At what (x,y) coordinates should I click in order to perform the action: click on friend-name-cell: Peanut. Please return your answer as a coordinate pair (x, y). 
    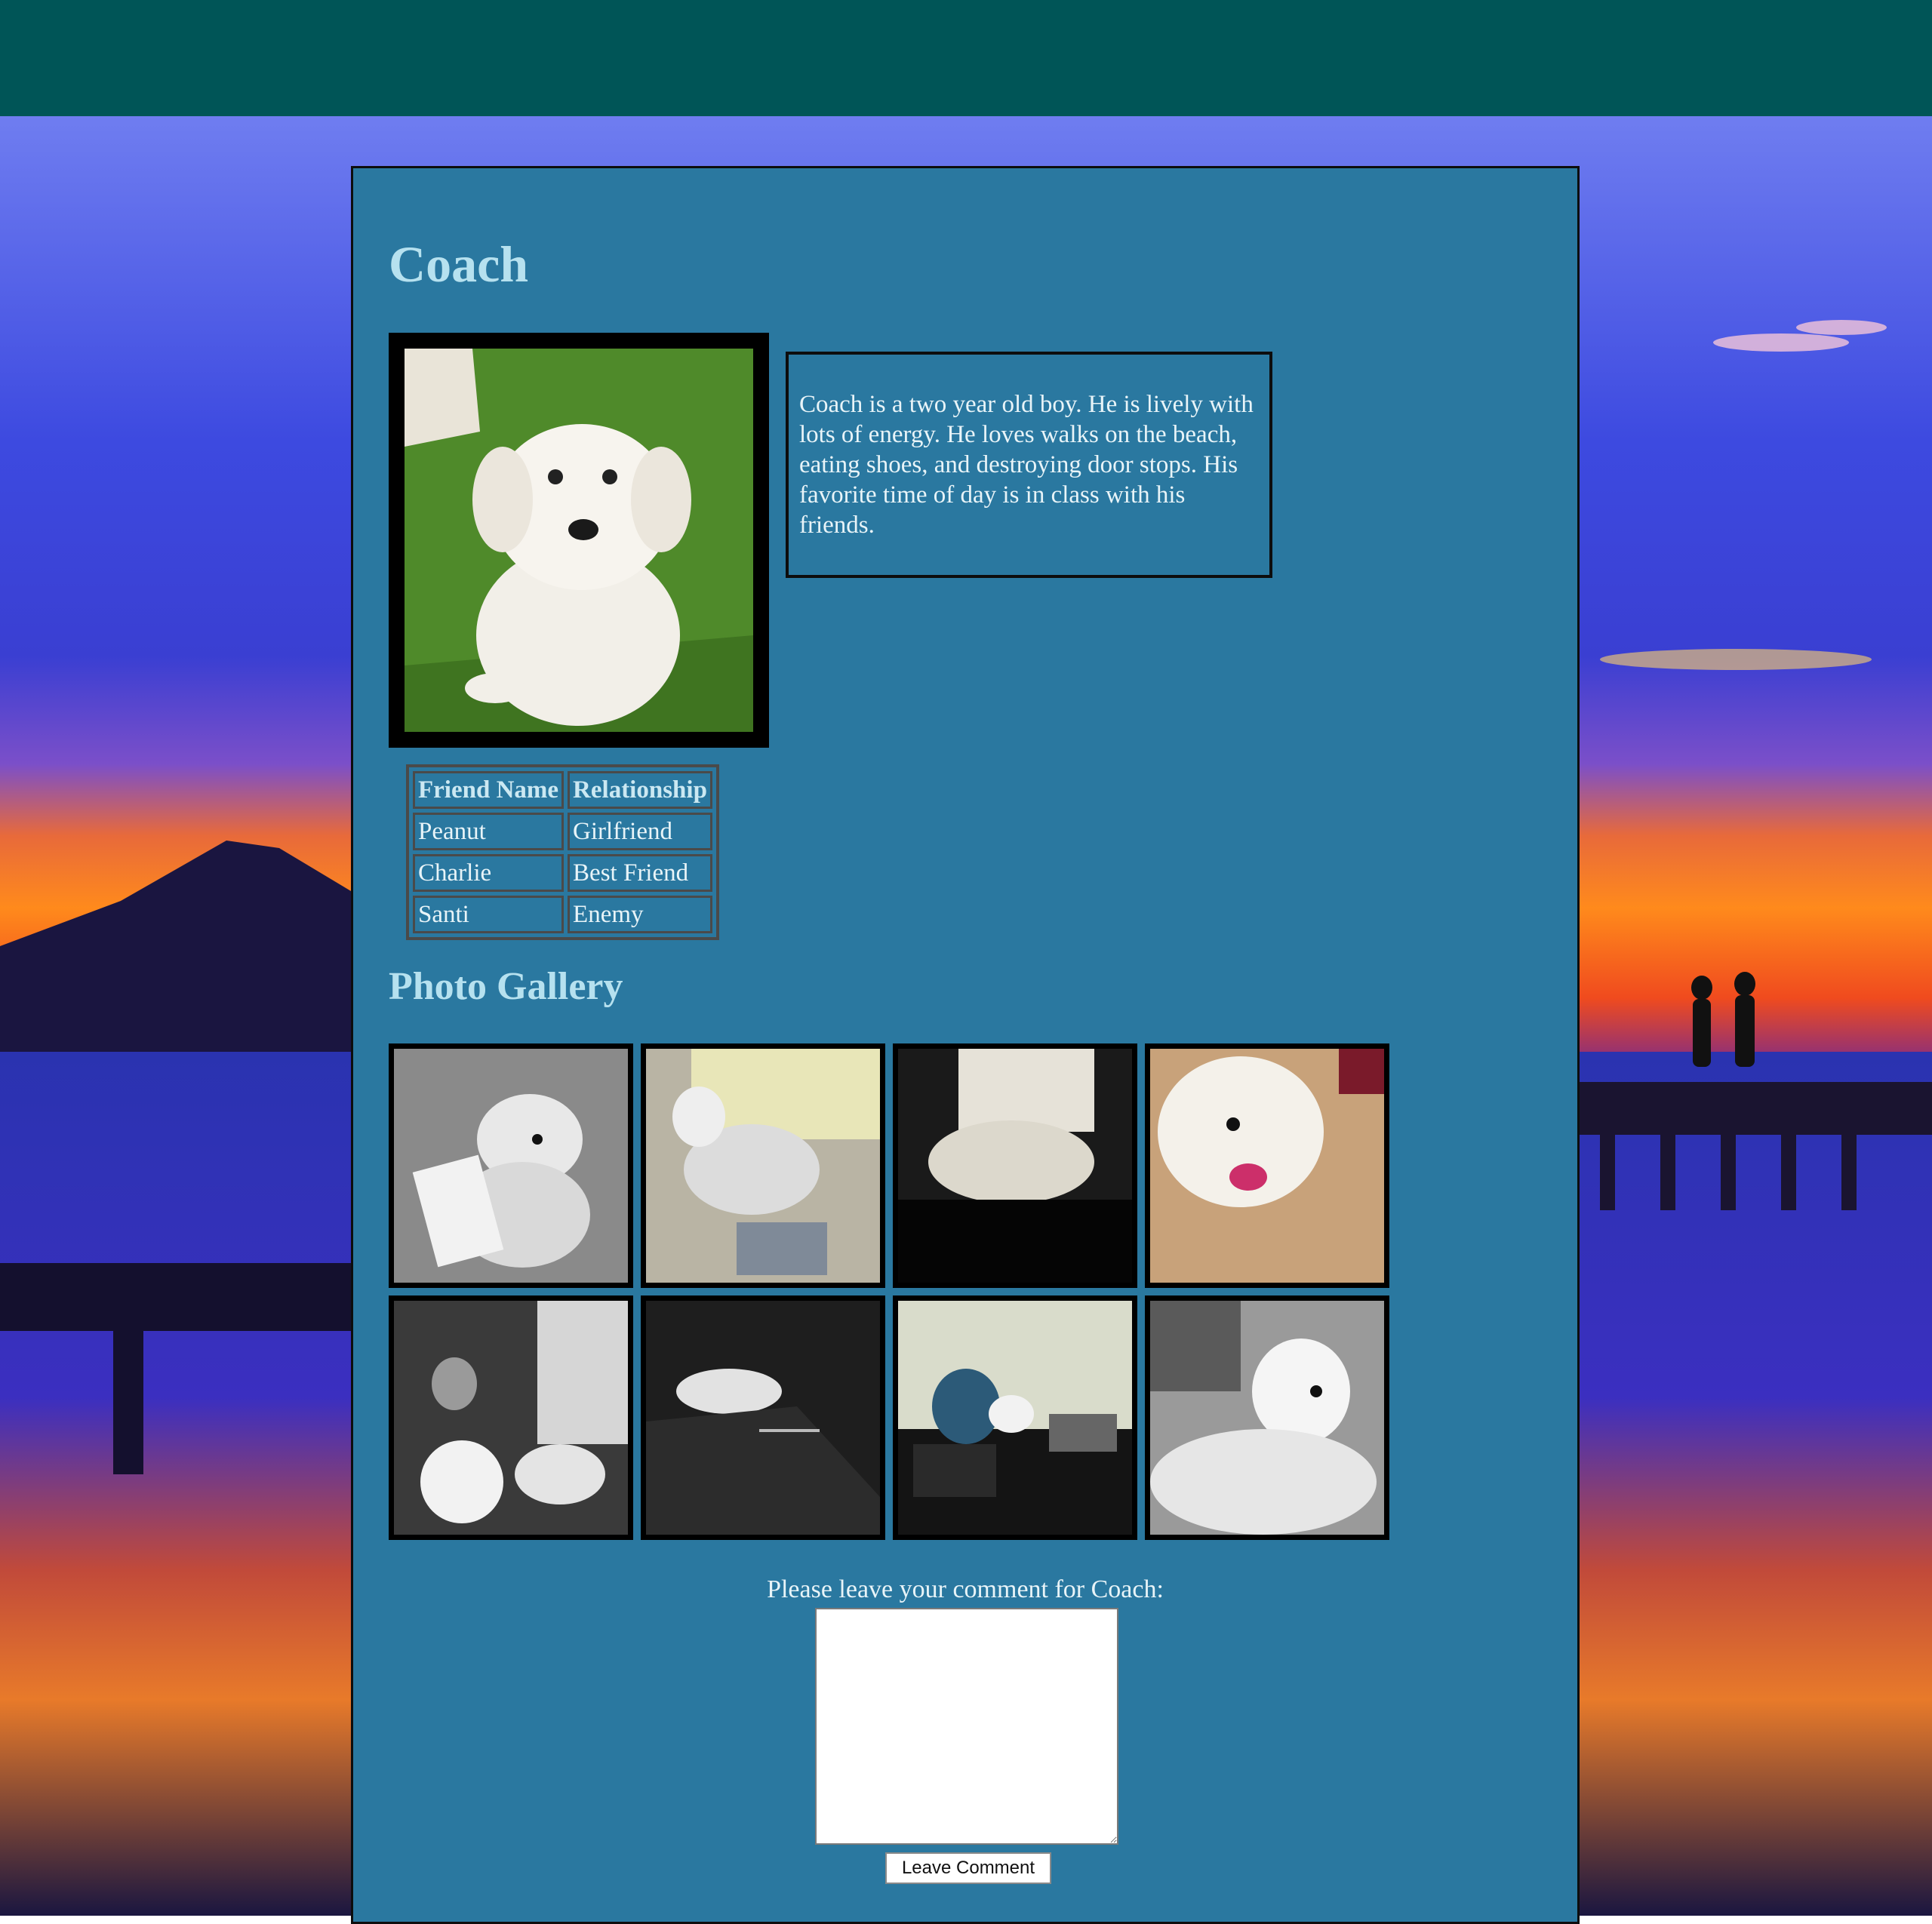
    Looking at the image, I should click on (489, 832).